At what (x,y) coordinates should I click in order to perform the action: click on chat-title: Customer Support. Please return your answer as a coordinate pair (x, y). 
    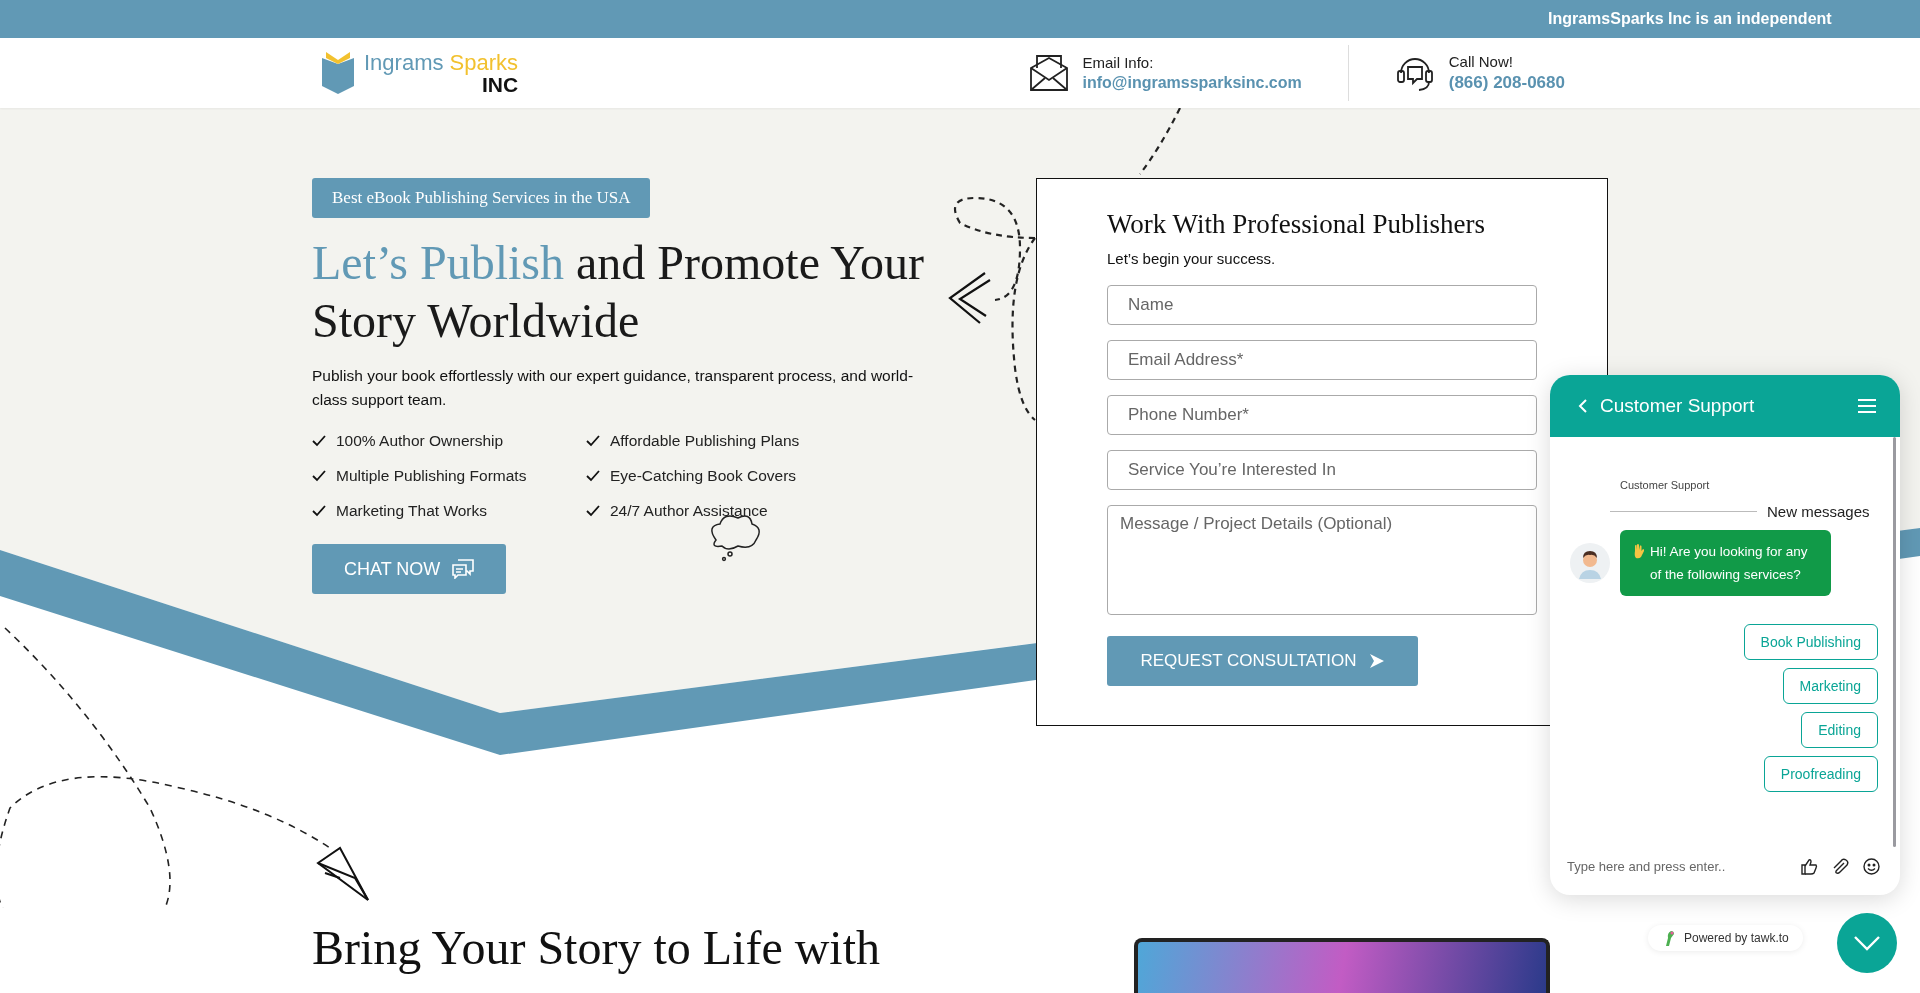
    Looking at the image, I should click on (1677, 406).